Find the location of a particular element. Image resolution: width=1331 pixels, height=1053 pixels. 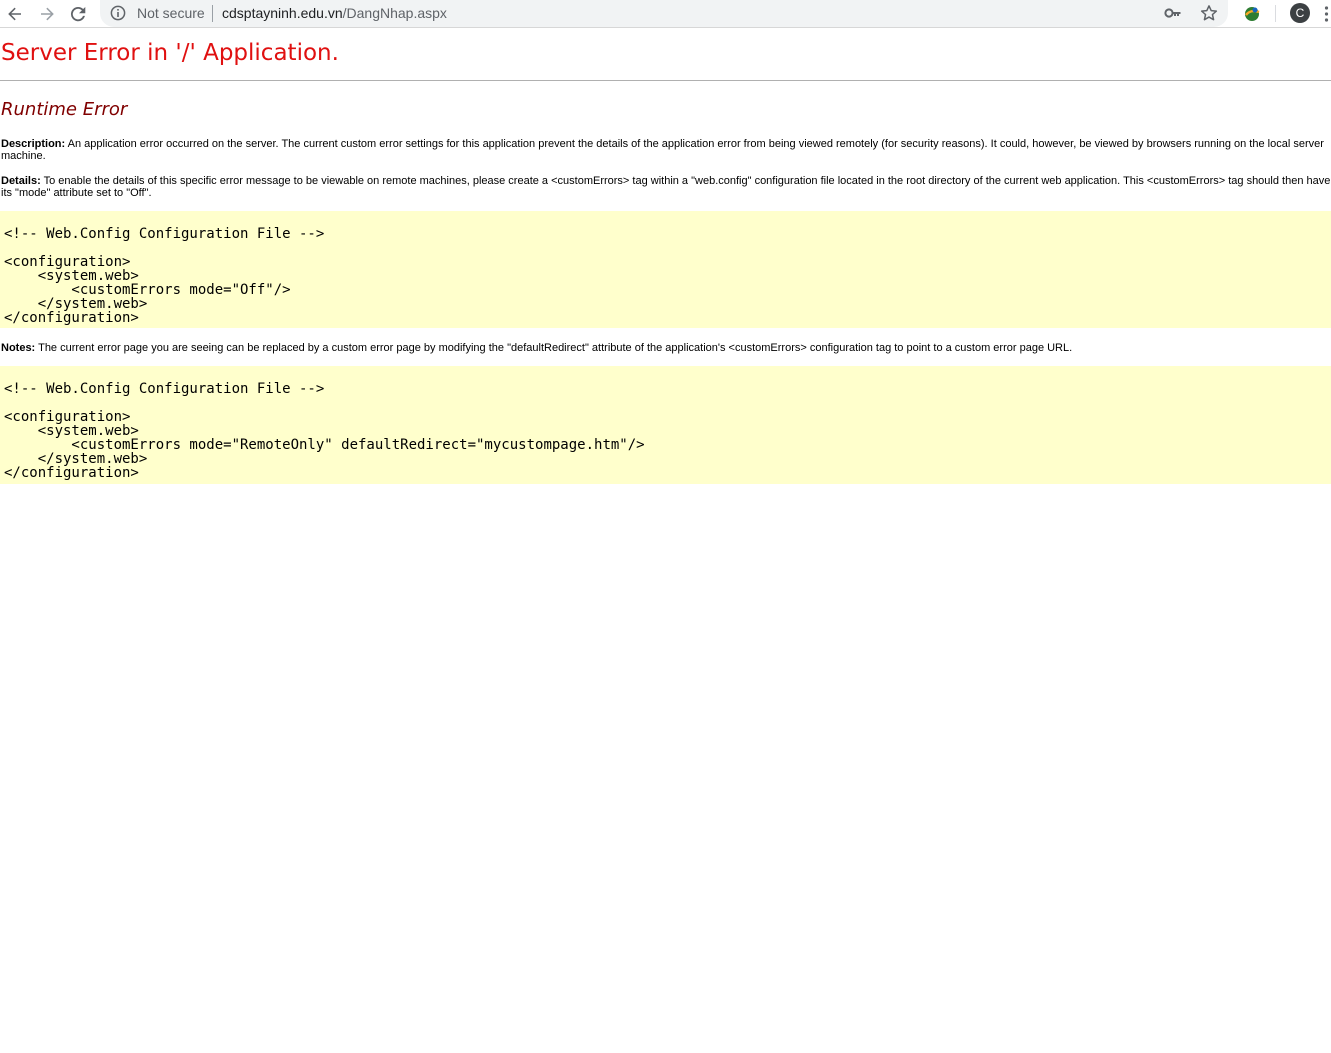

profile-avatar: C is located at coordinates (1300, 13).